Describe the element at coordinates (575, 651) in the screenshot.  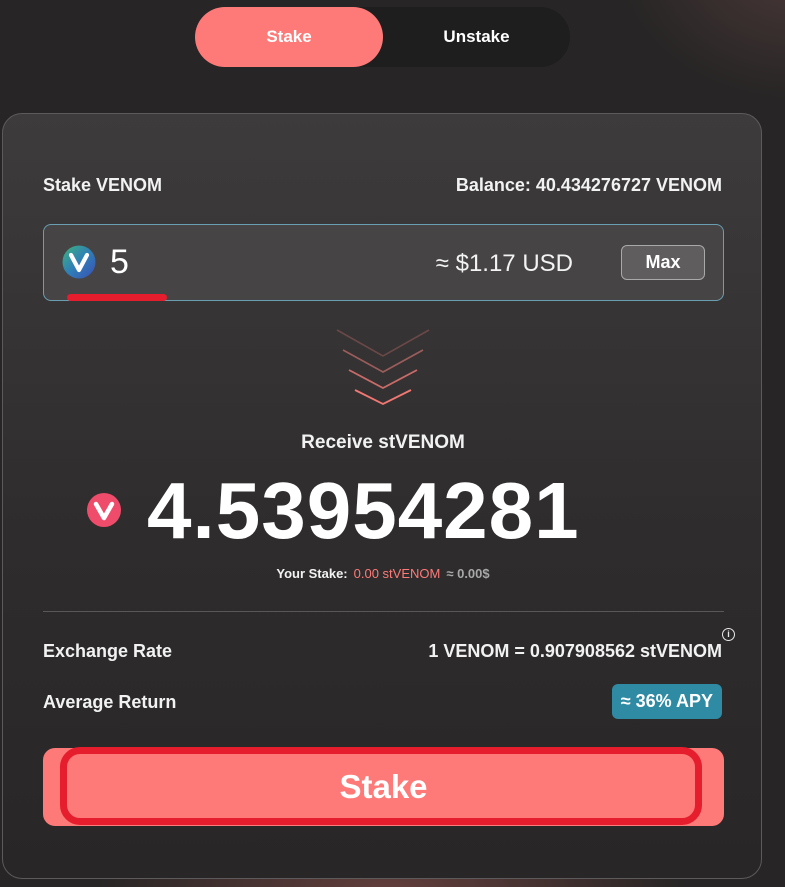
I see `exchange-rate-value: 1 VENOM = 0.907908562 stVENOM` at that location.